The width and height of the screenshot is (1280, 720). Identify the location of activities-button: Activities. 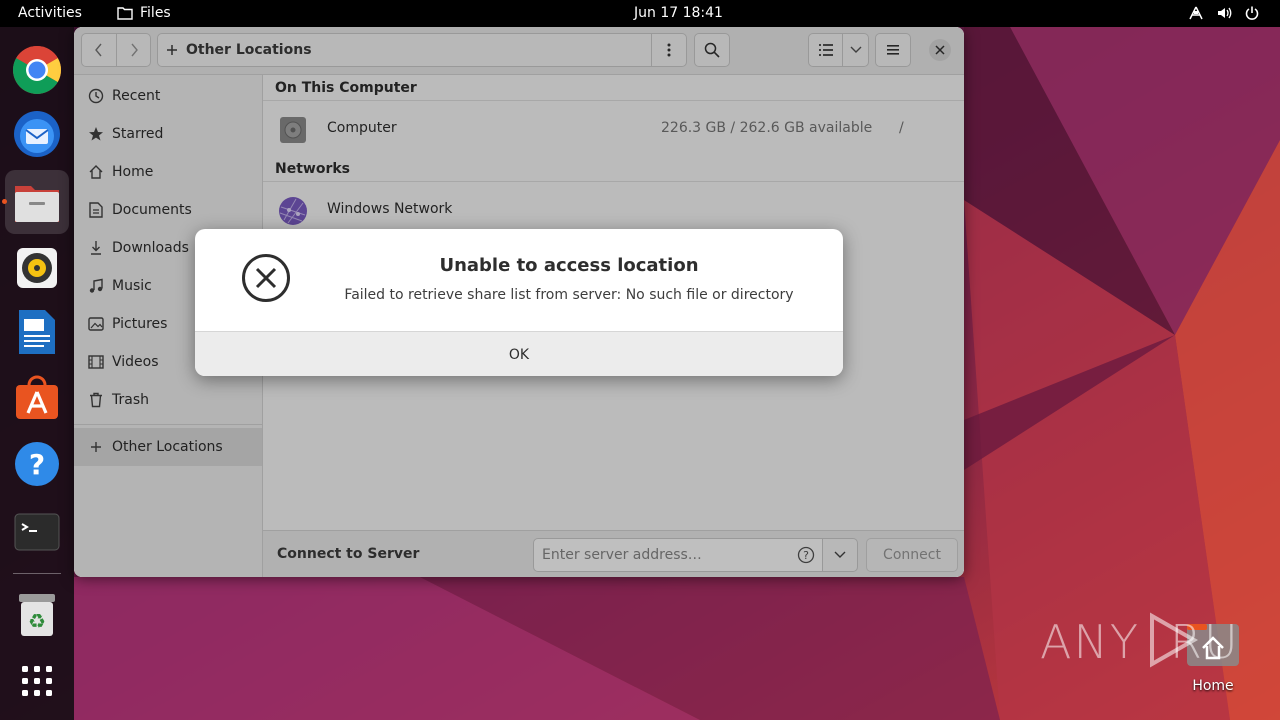
(50, 13).